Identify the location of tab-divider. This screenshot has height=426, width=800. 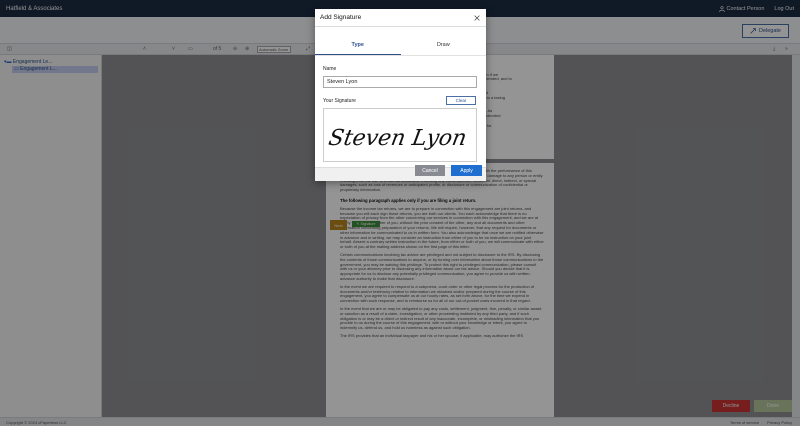
(400, 55).